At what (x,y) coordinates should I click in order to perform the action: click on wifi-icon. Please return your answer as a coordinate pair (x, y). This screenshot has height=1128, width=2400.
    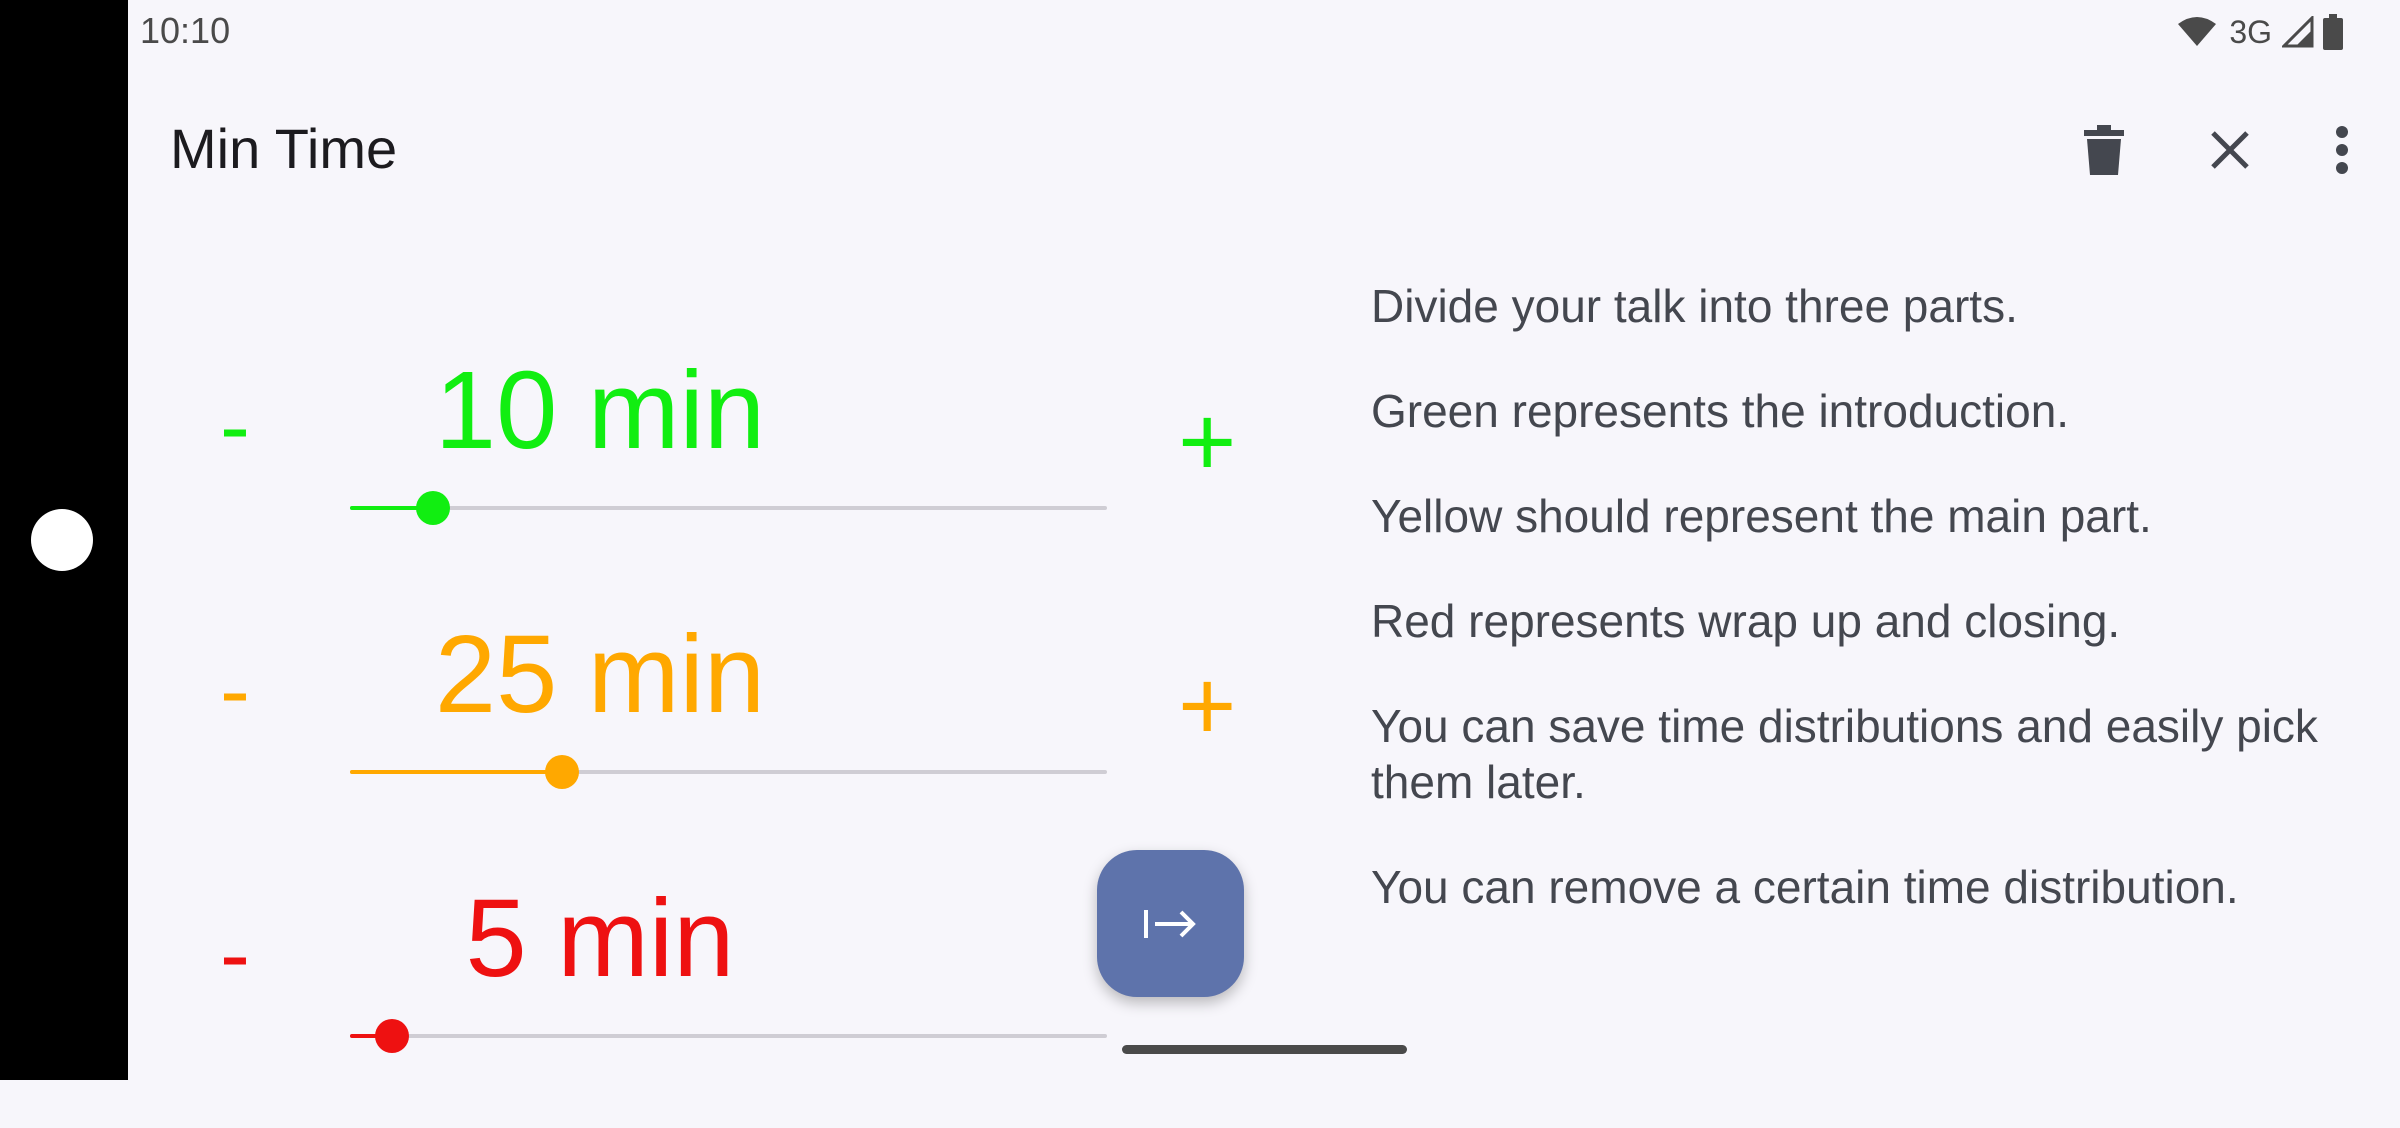
    Looking at the image, I should click on (2197, 31).